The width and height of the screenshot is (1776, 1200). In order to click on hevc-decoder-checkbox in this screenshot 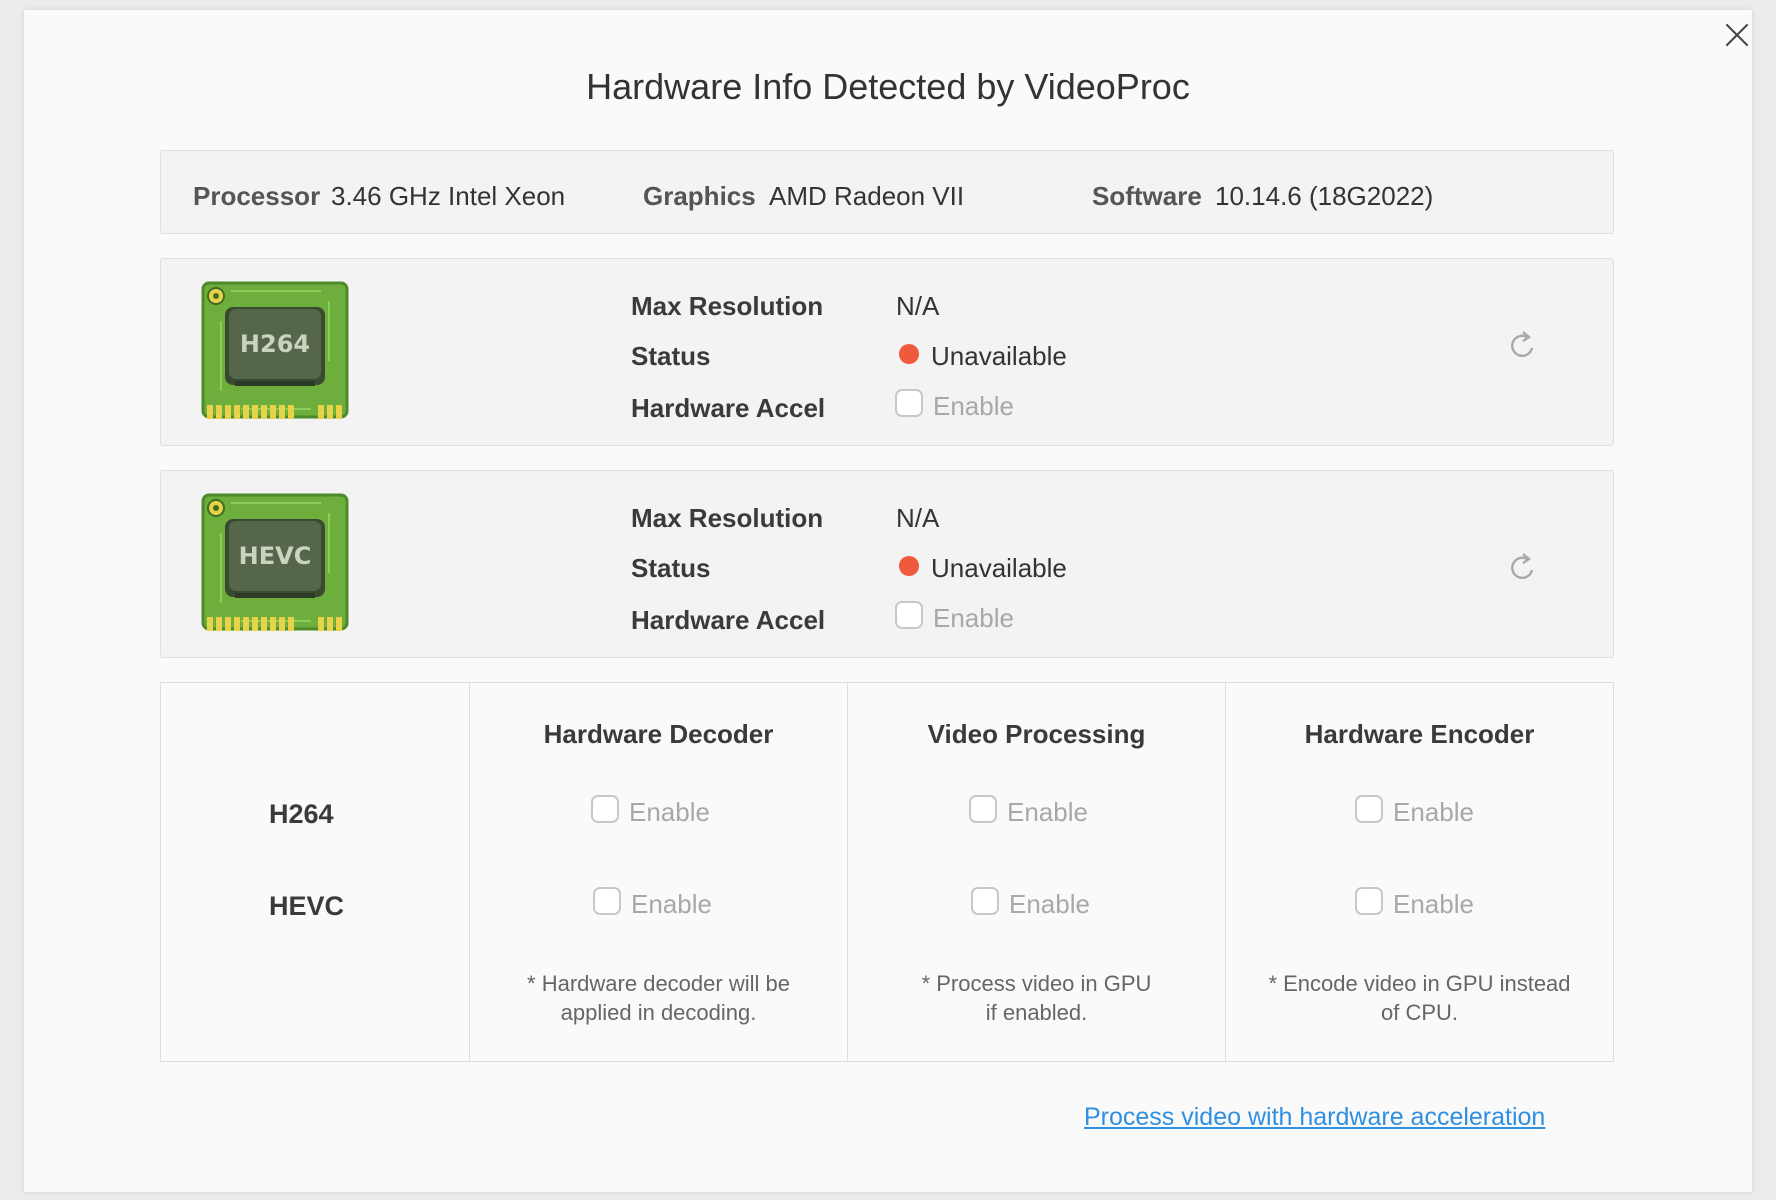, I will do `click(607, 901)`.